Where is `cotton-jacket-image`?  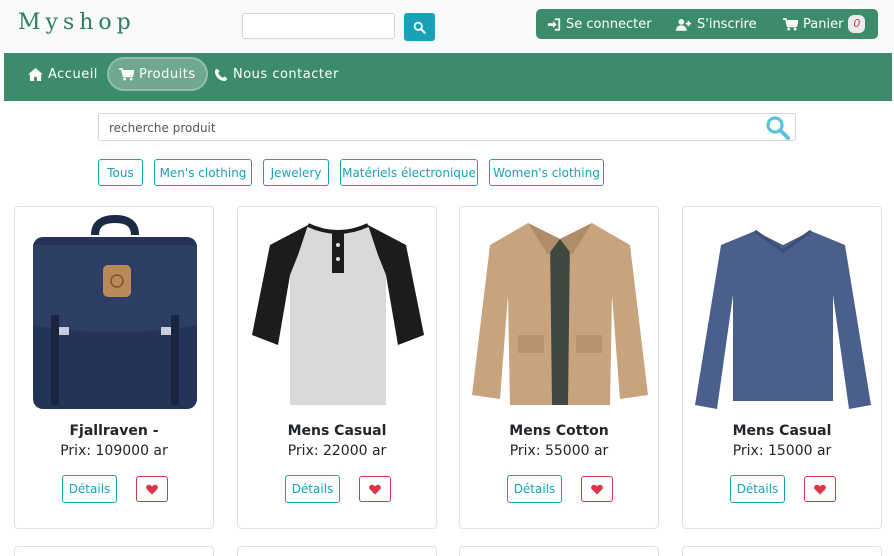
cotton-jacket-image is located at coordinates (560, 313).